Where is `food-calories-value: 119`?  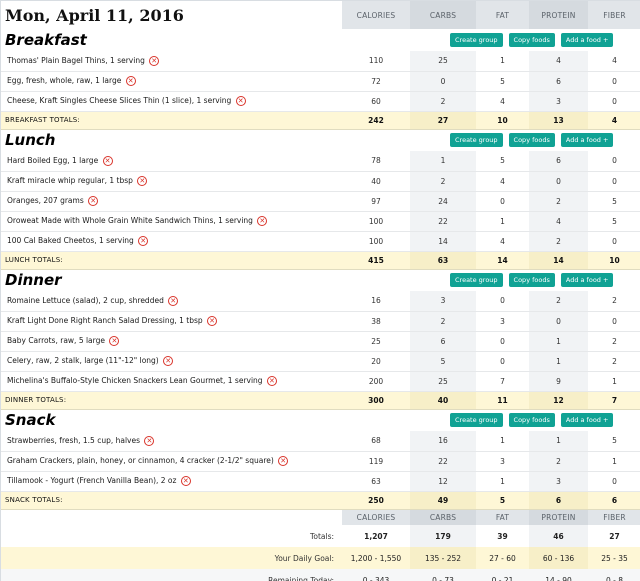
food-calories-value: 119 is located at coordinates (376, 461).